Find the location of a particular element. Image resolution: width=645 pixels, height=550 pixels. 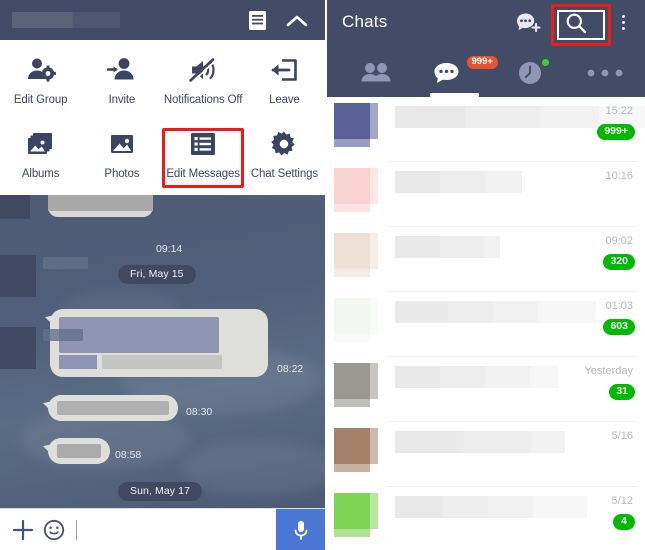

message-timestamp: 08:22 is located at coordinates (290, 369).